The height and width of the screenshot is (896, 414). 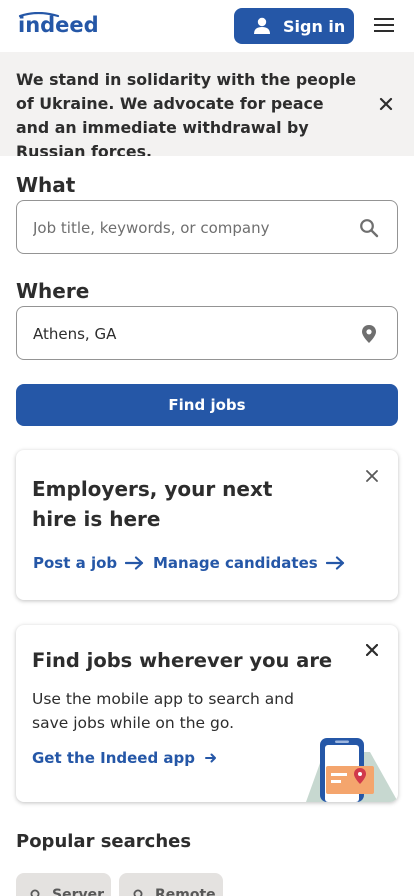 What do you see at coordinates (352, 770) in the screenshot?
I see `phone-illustration` at bounding box center [352, 770].